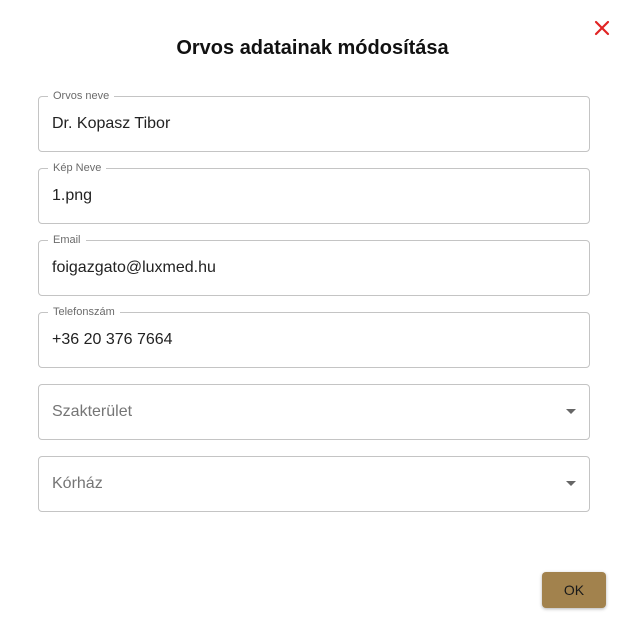 This screenshot has width=625, height=632. What do you see at coordinates (134, 268) in the screenshot?
I see `email-value: foigazgato@luxmed.hu` at bounding box center [134, 268].